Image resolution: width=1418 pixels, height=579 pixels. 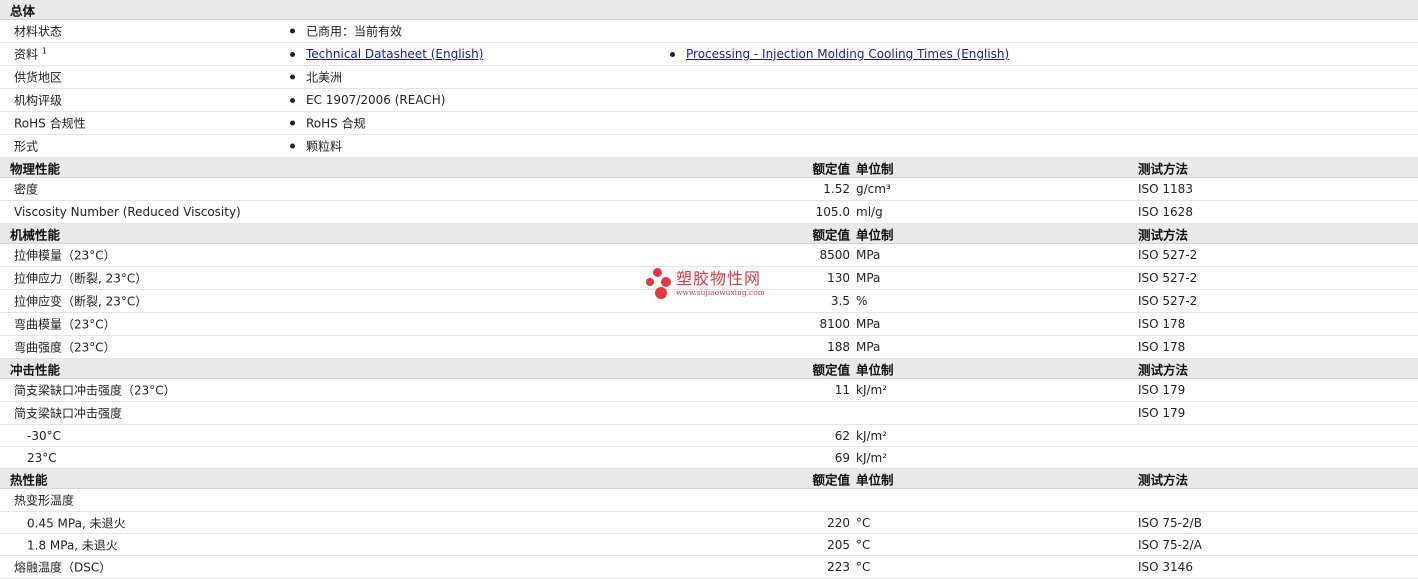 I want to click on section-title: 冲击性能, so click(x=35, y=369).